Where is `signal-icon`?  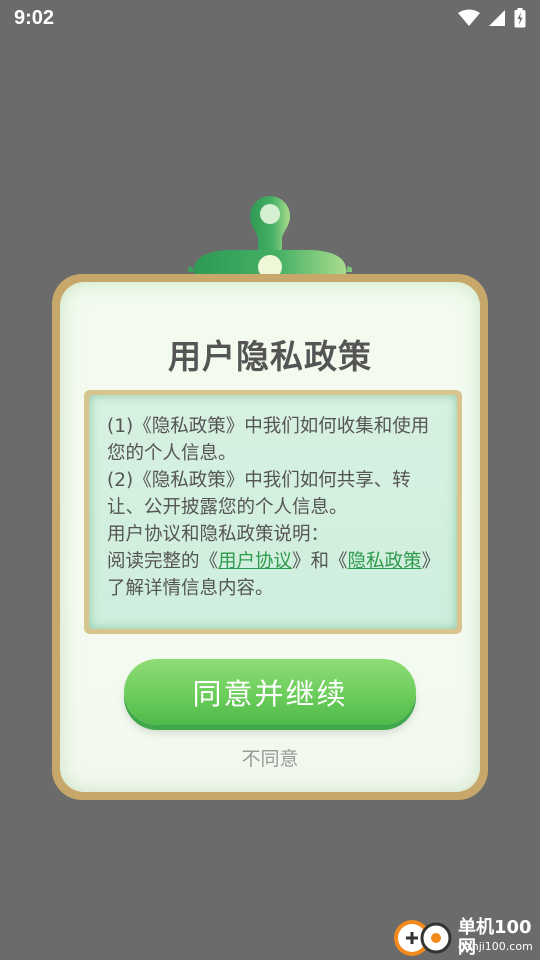
signal-icon is located at coordinates (497, 18).